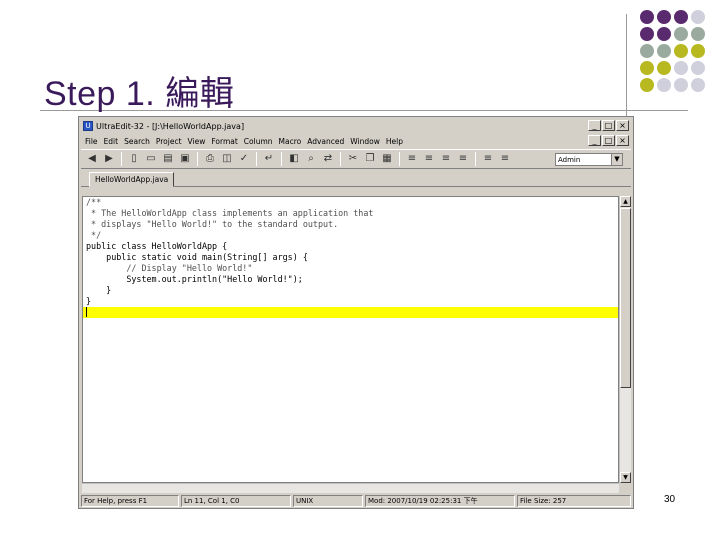 This screenshot has width=720, height=540. What do you see at coordinates (92, 159) in the screenshot?
I see `back-icon: ◀` at bounding box center [92, 159].